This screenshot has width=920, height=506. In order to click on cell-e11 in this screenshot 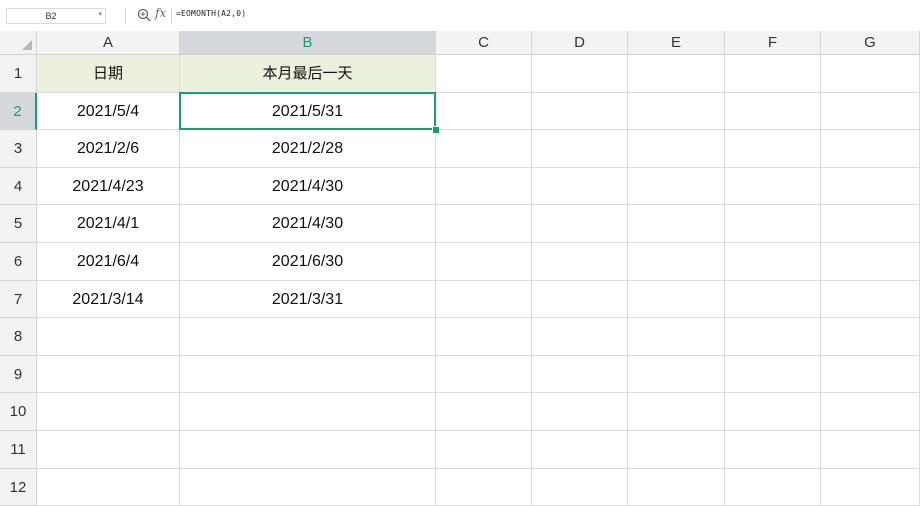, I will do `click(676, 450)`.